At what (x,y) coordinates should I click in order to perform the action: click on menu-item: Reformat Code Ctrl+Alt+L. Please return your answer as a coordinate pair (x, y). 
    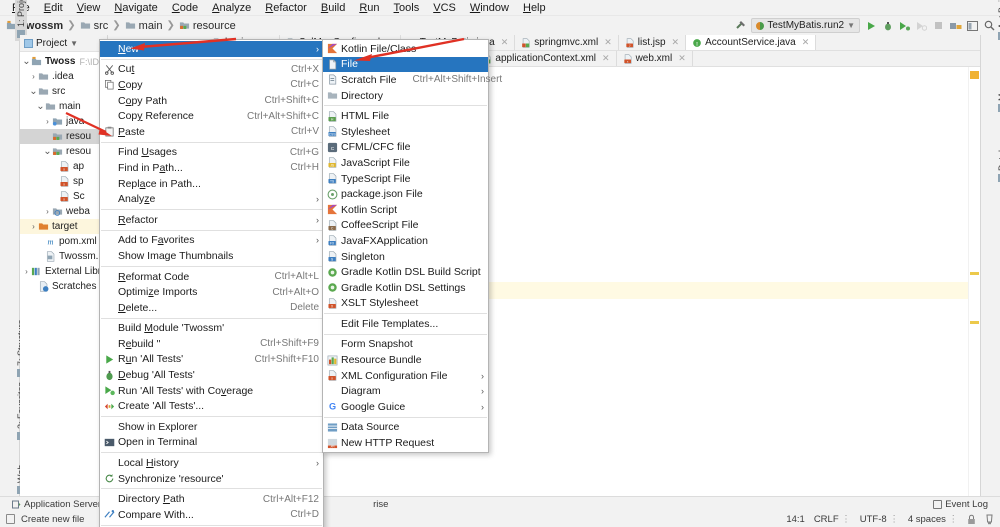
    Looking at the image, I should click on (211, 277).